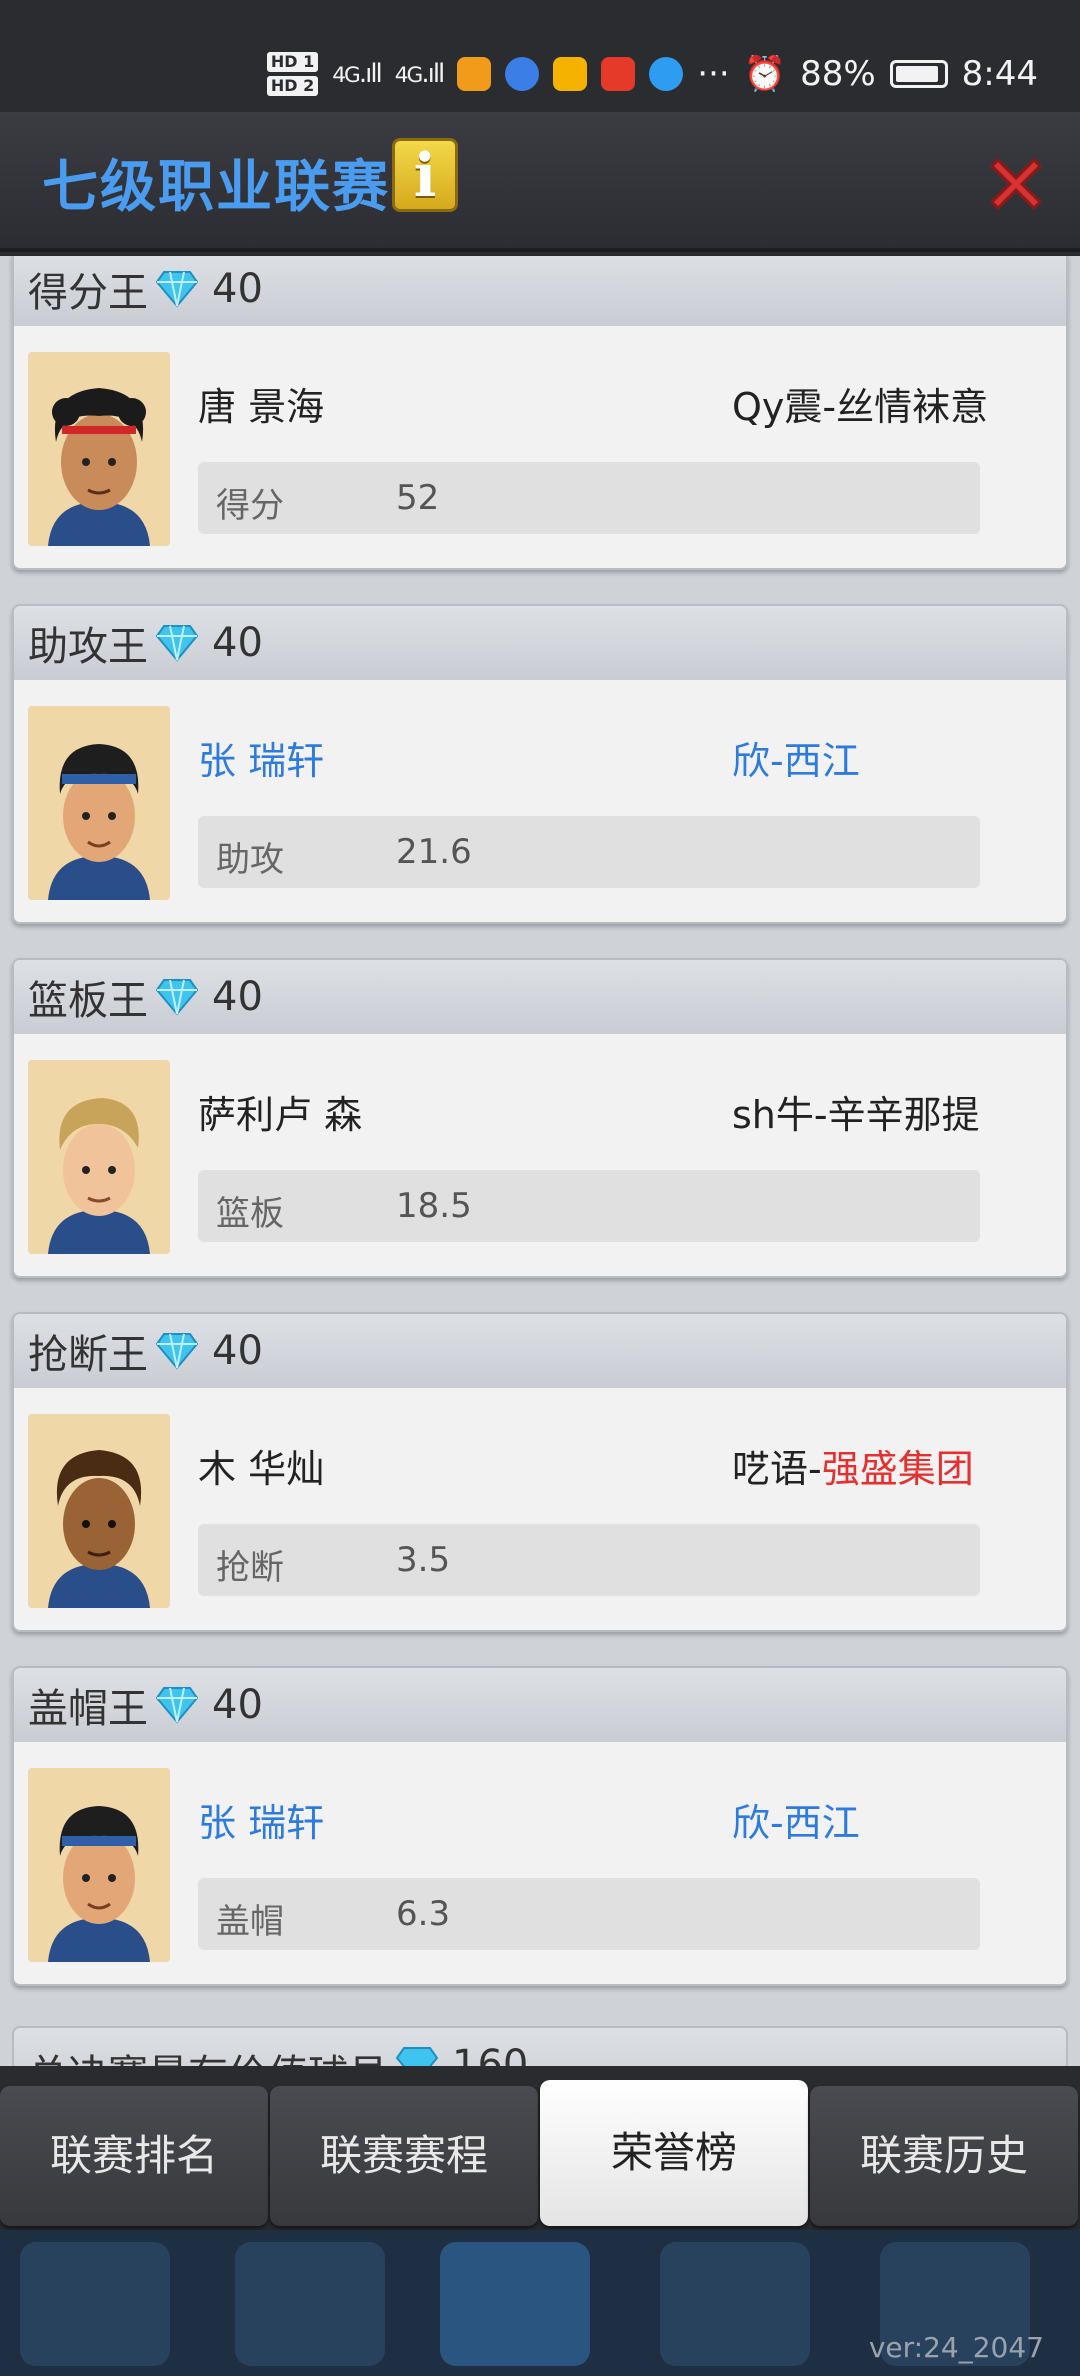  What do you see at coordinates (589, 1206) in the screenshot?
I see `stat-box: 篮板 18.5` at bounding box center [589, 1206].